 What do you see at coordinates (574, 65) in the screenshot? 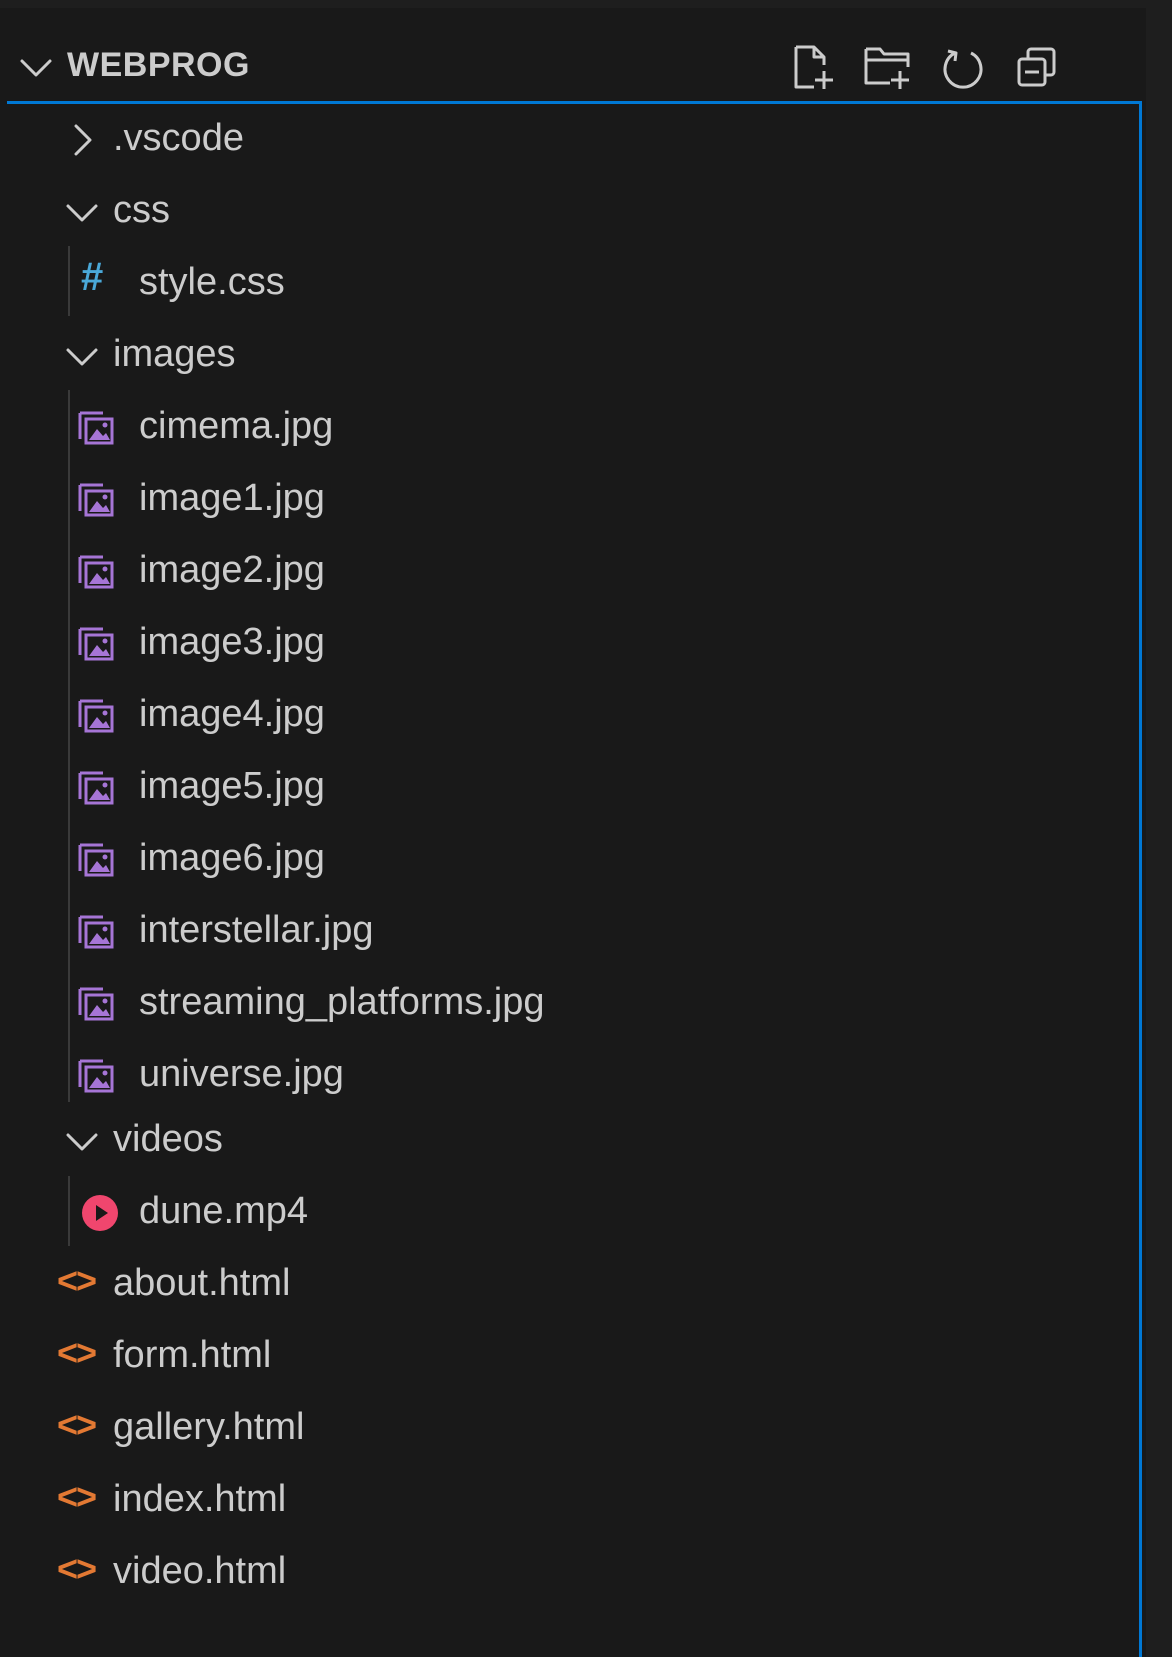
I see `section-header: WEBPROG` at bounding box center [574, 65].